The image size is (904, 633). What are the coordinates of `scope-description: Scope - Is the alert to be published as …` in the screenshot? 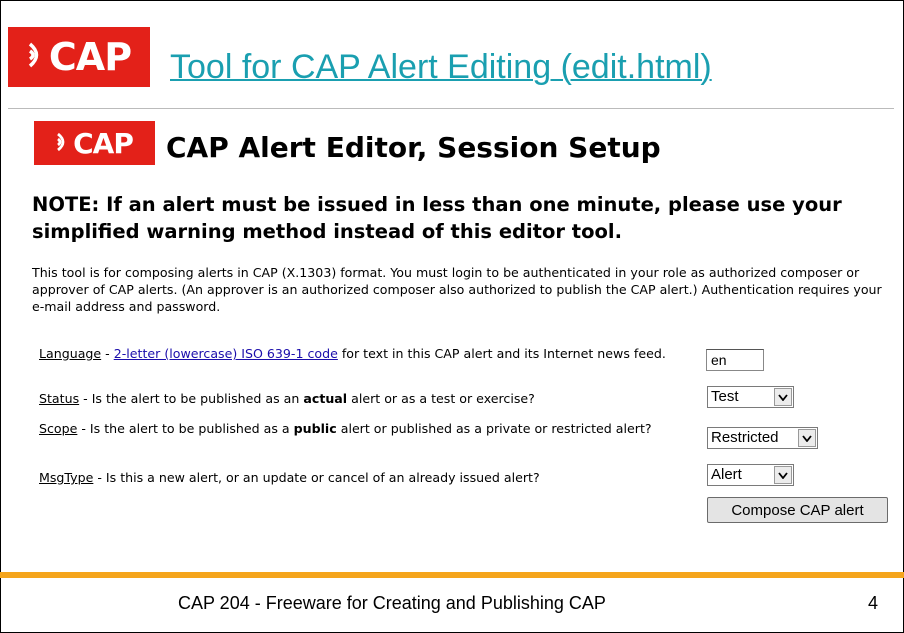 It's located at (345, 428).